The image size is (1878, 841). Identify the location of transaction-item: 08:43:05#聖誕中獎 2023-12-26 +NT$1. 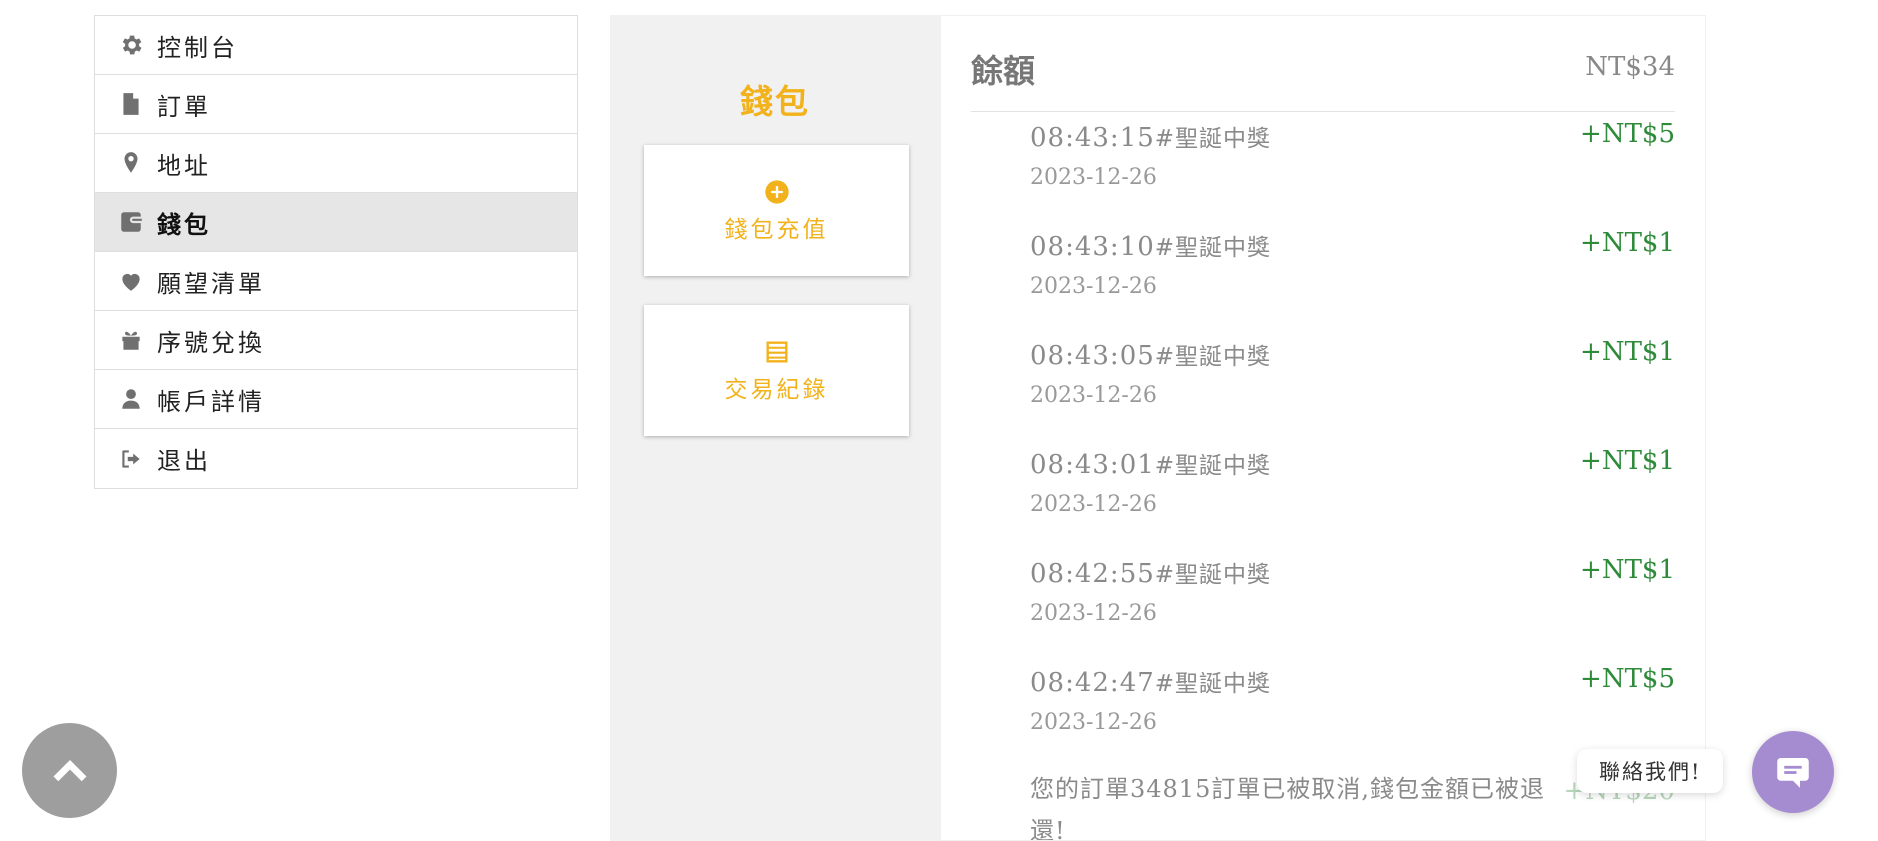
(1352, 387).